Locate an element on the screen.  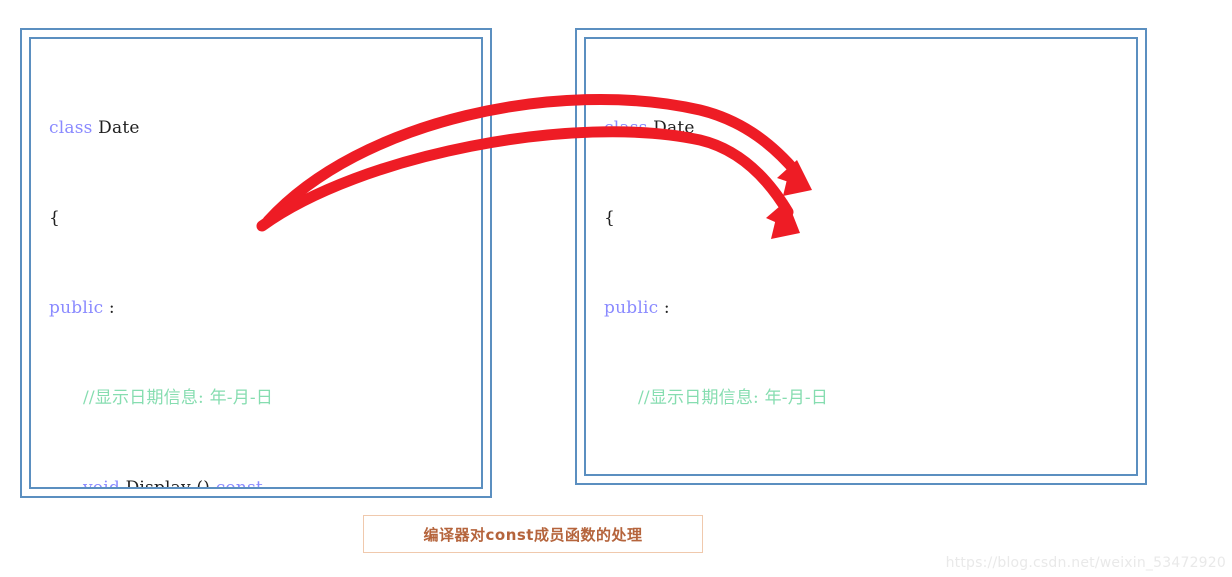
code-line: void Display (const Date* this) is located at coordinates (833, 473).